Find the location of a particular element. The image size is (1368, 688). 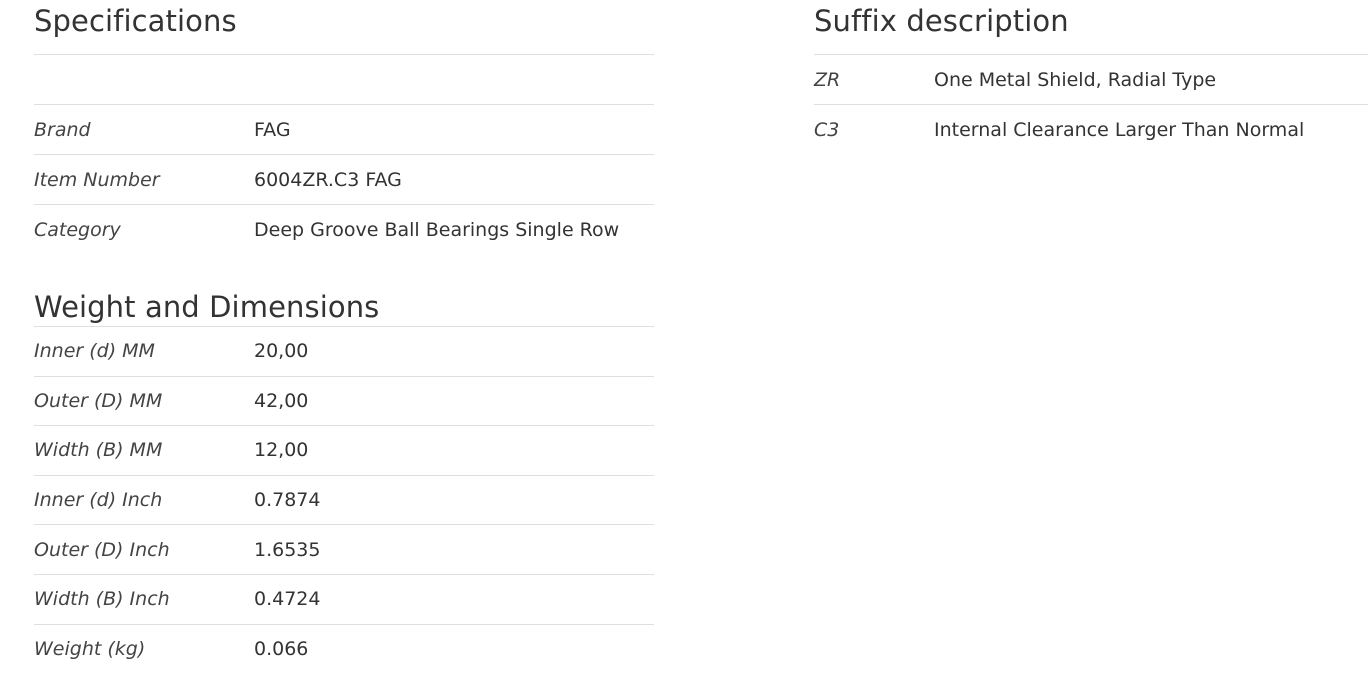

suffix-row: ZR One Metal Shield, Radial Type is located at coordinates (1091, 80).